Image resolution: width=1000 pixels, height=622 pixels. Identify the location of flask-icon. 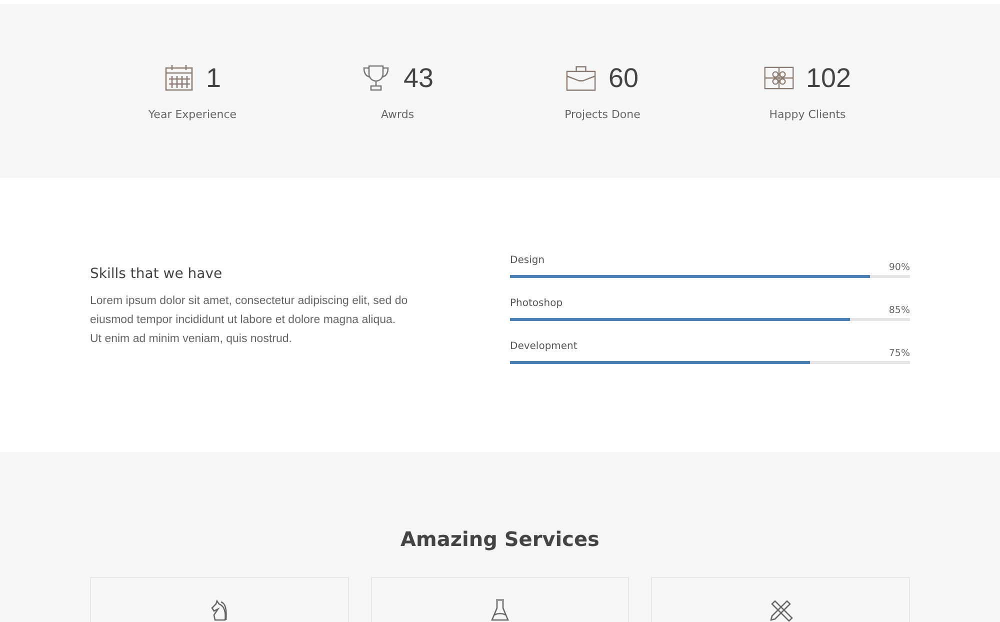
(500, 610).